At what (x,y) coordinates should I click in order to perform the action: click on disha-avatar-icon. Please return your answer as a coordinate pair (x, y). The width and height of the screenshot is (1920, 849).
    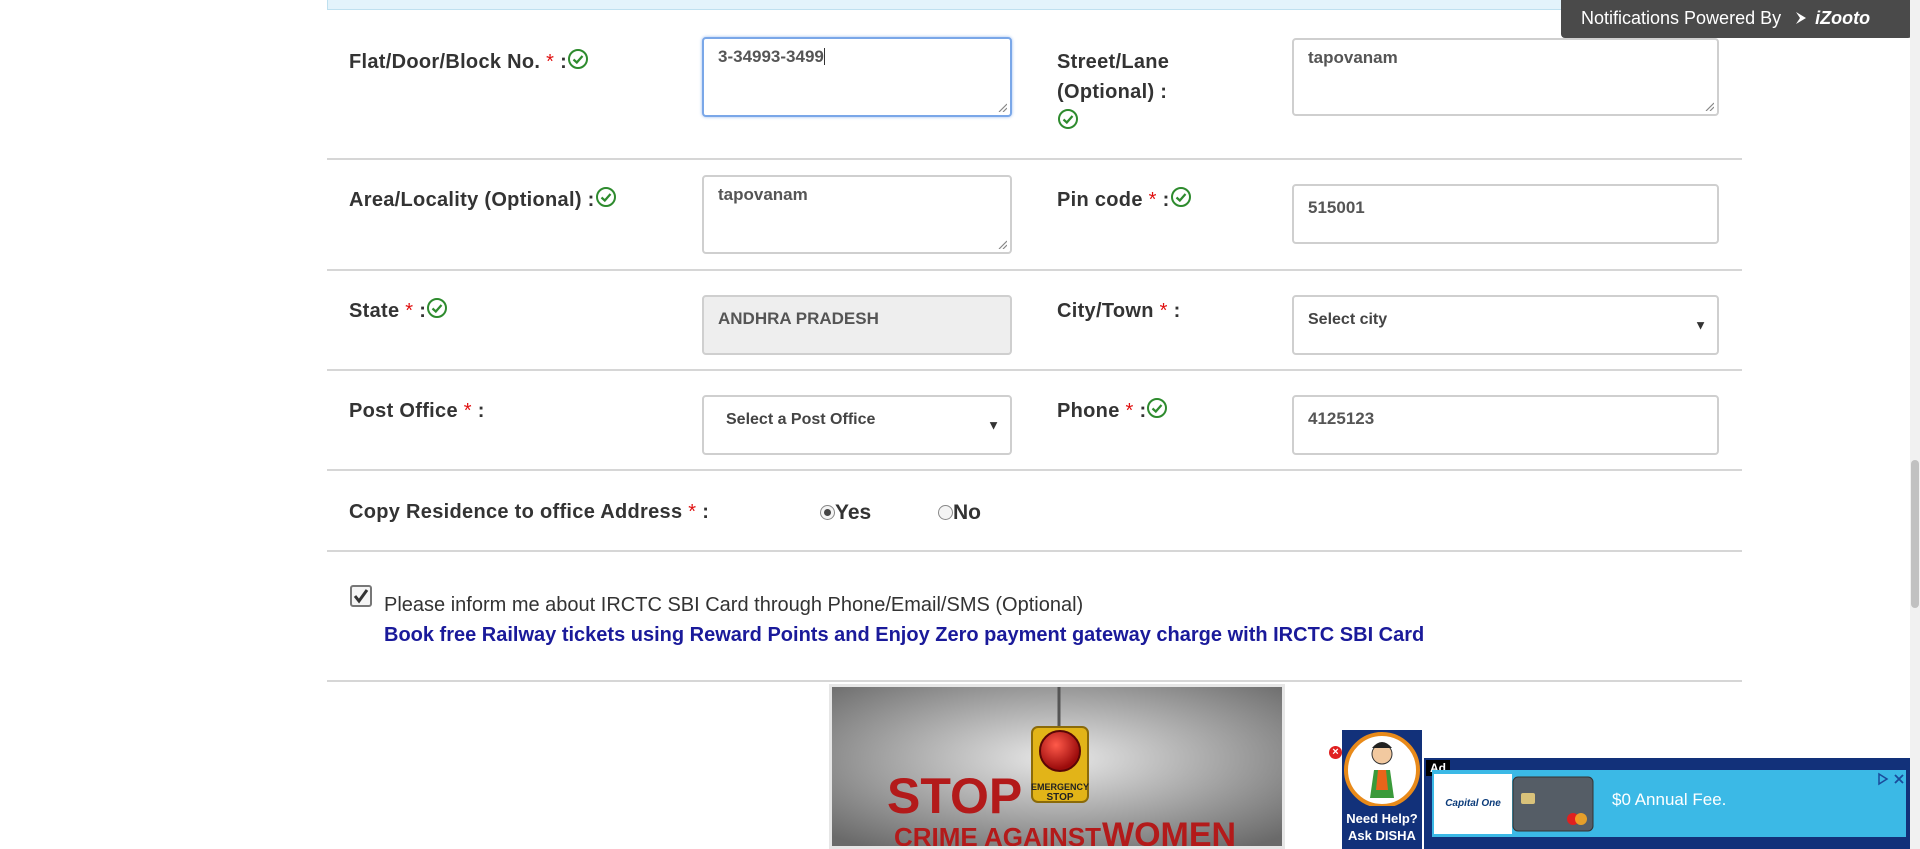
    Looking at the image, I should click on (1382, 770).